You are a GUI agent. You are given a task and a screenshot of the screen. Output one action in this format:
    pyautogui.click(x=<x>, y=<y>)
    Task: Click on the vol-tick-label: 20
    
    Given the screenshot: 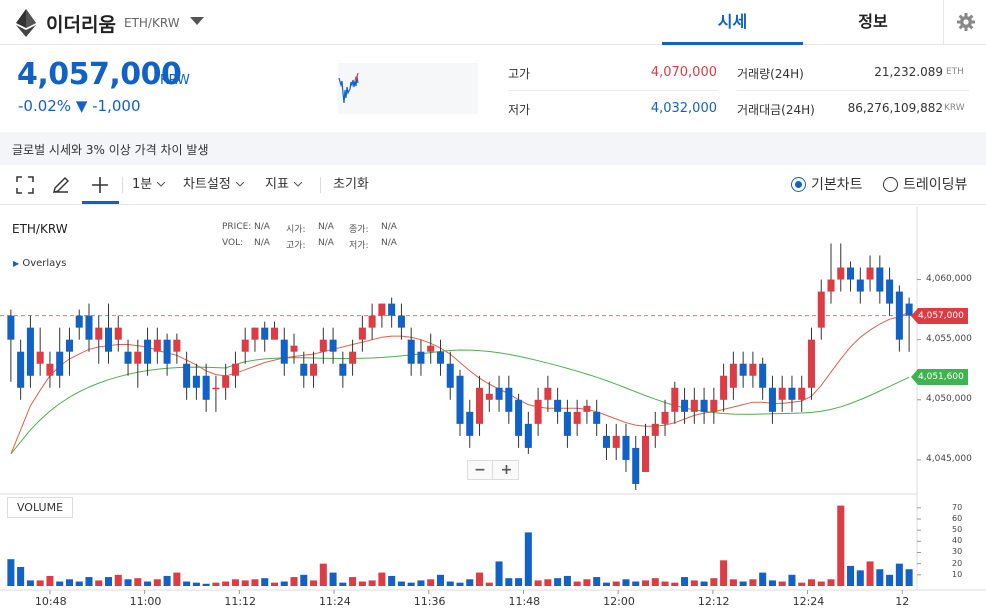 What is the action you would take?
    pyautogui.click(x=957, y=563)
    